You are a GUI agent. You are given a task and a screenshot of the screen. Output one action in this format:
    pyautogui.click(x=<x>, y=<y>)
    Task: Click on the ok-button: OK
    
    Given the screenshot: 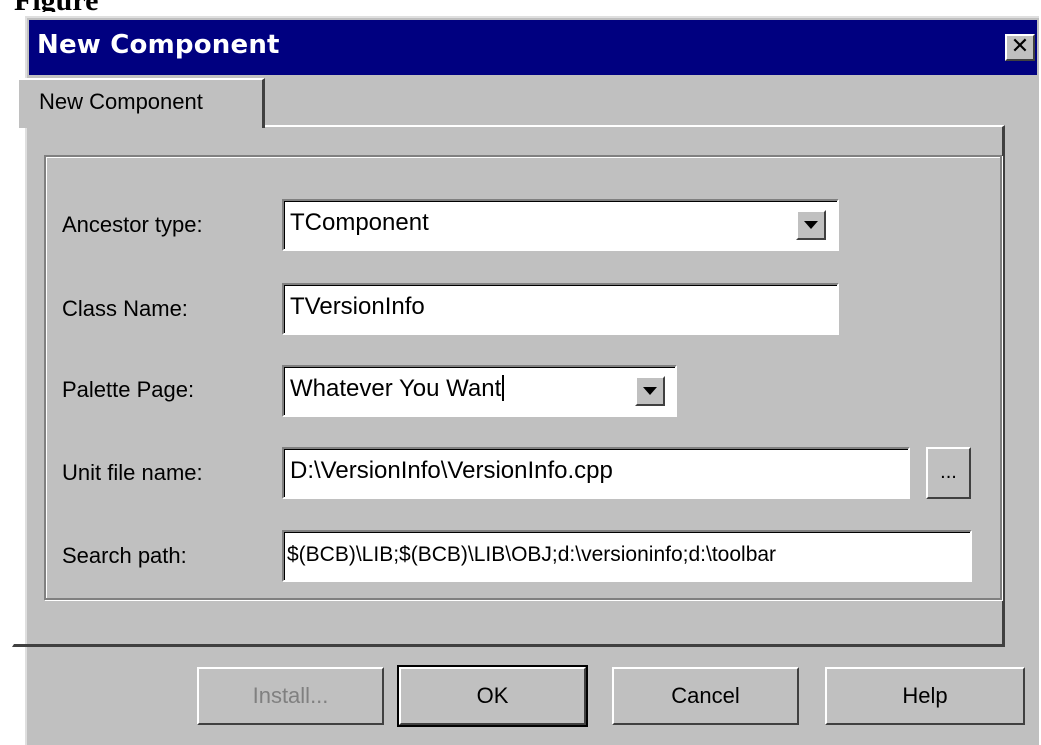 What is the action you would take?
    pyautogui.click(x=492, y=696)
    